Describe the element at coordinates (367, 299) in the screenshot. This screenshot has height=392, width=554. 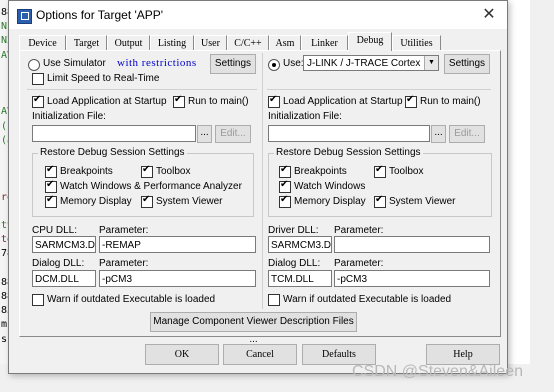
I see `right-warn-label: Warn if outdated Executable is loaded` at that location.